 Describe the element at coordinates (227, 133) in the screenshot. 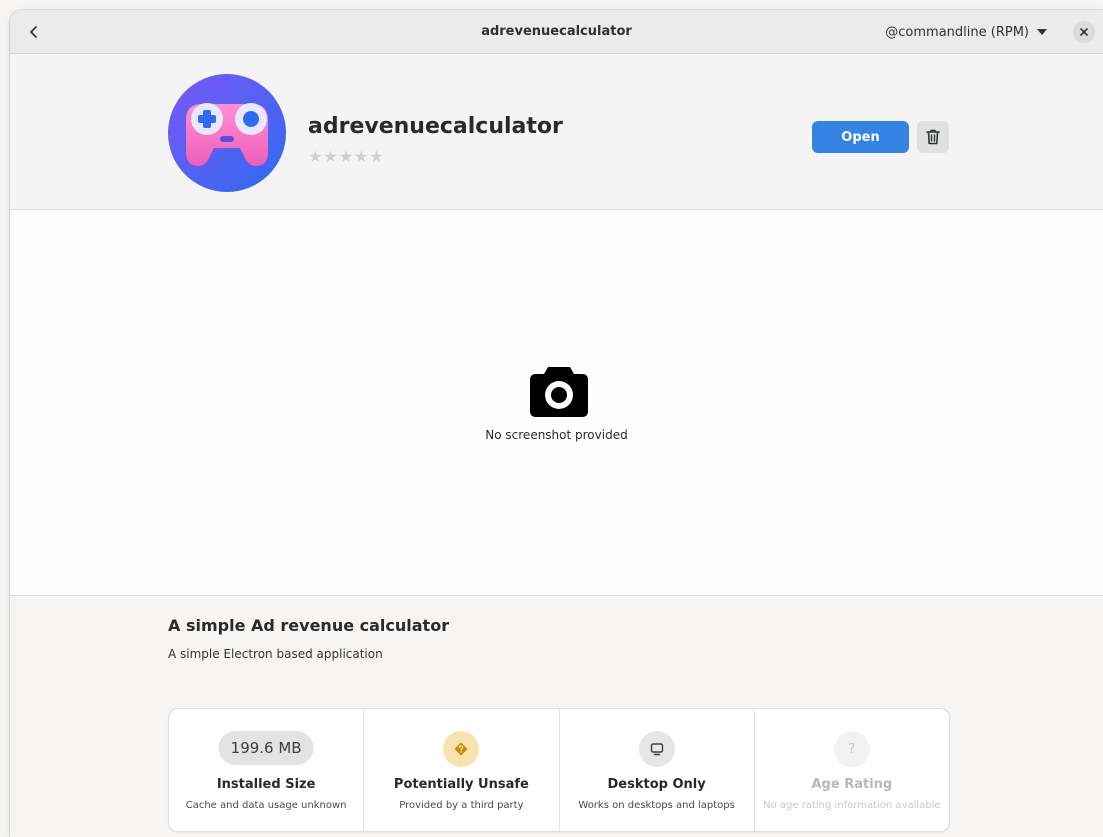

I see `gamepad-app-icon` at that location.